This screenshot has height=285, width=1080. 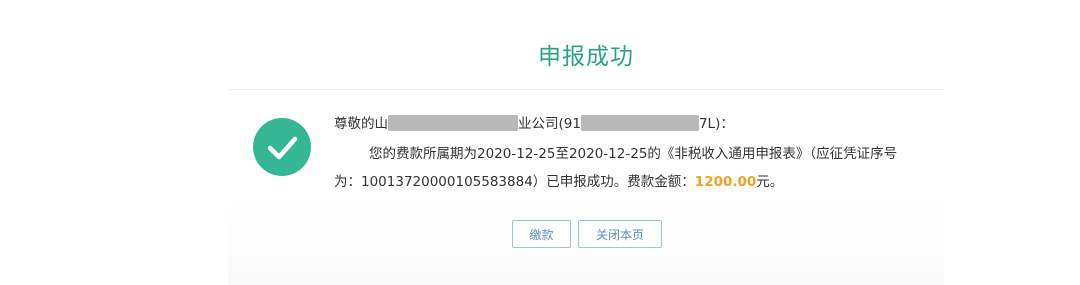 I want to click on success-check-icon, so click(x=282, y=147).